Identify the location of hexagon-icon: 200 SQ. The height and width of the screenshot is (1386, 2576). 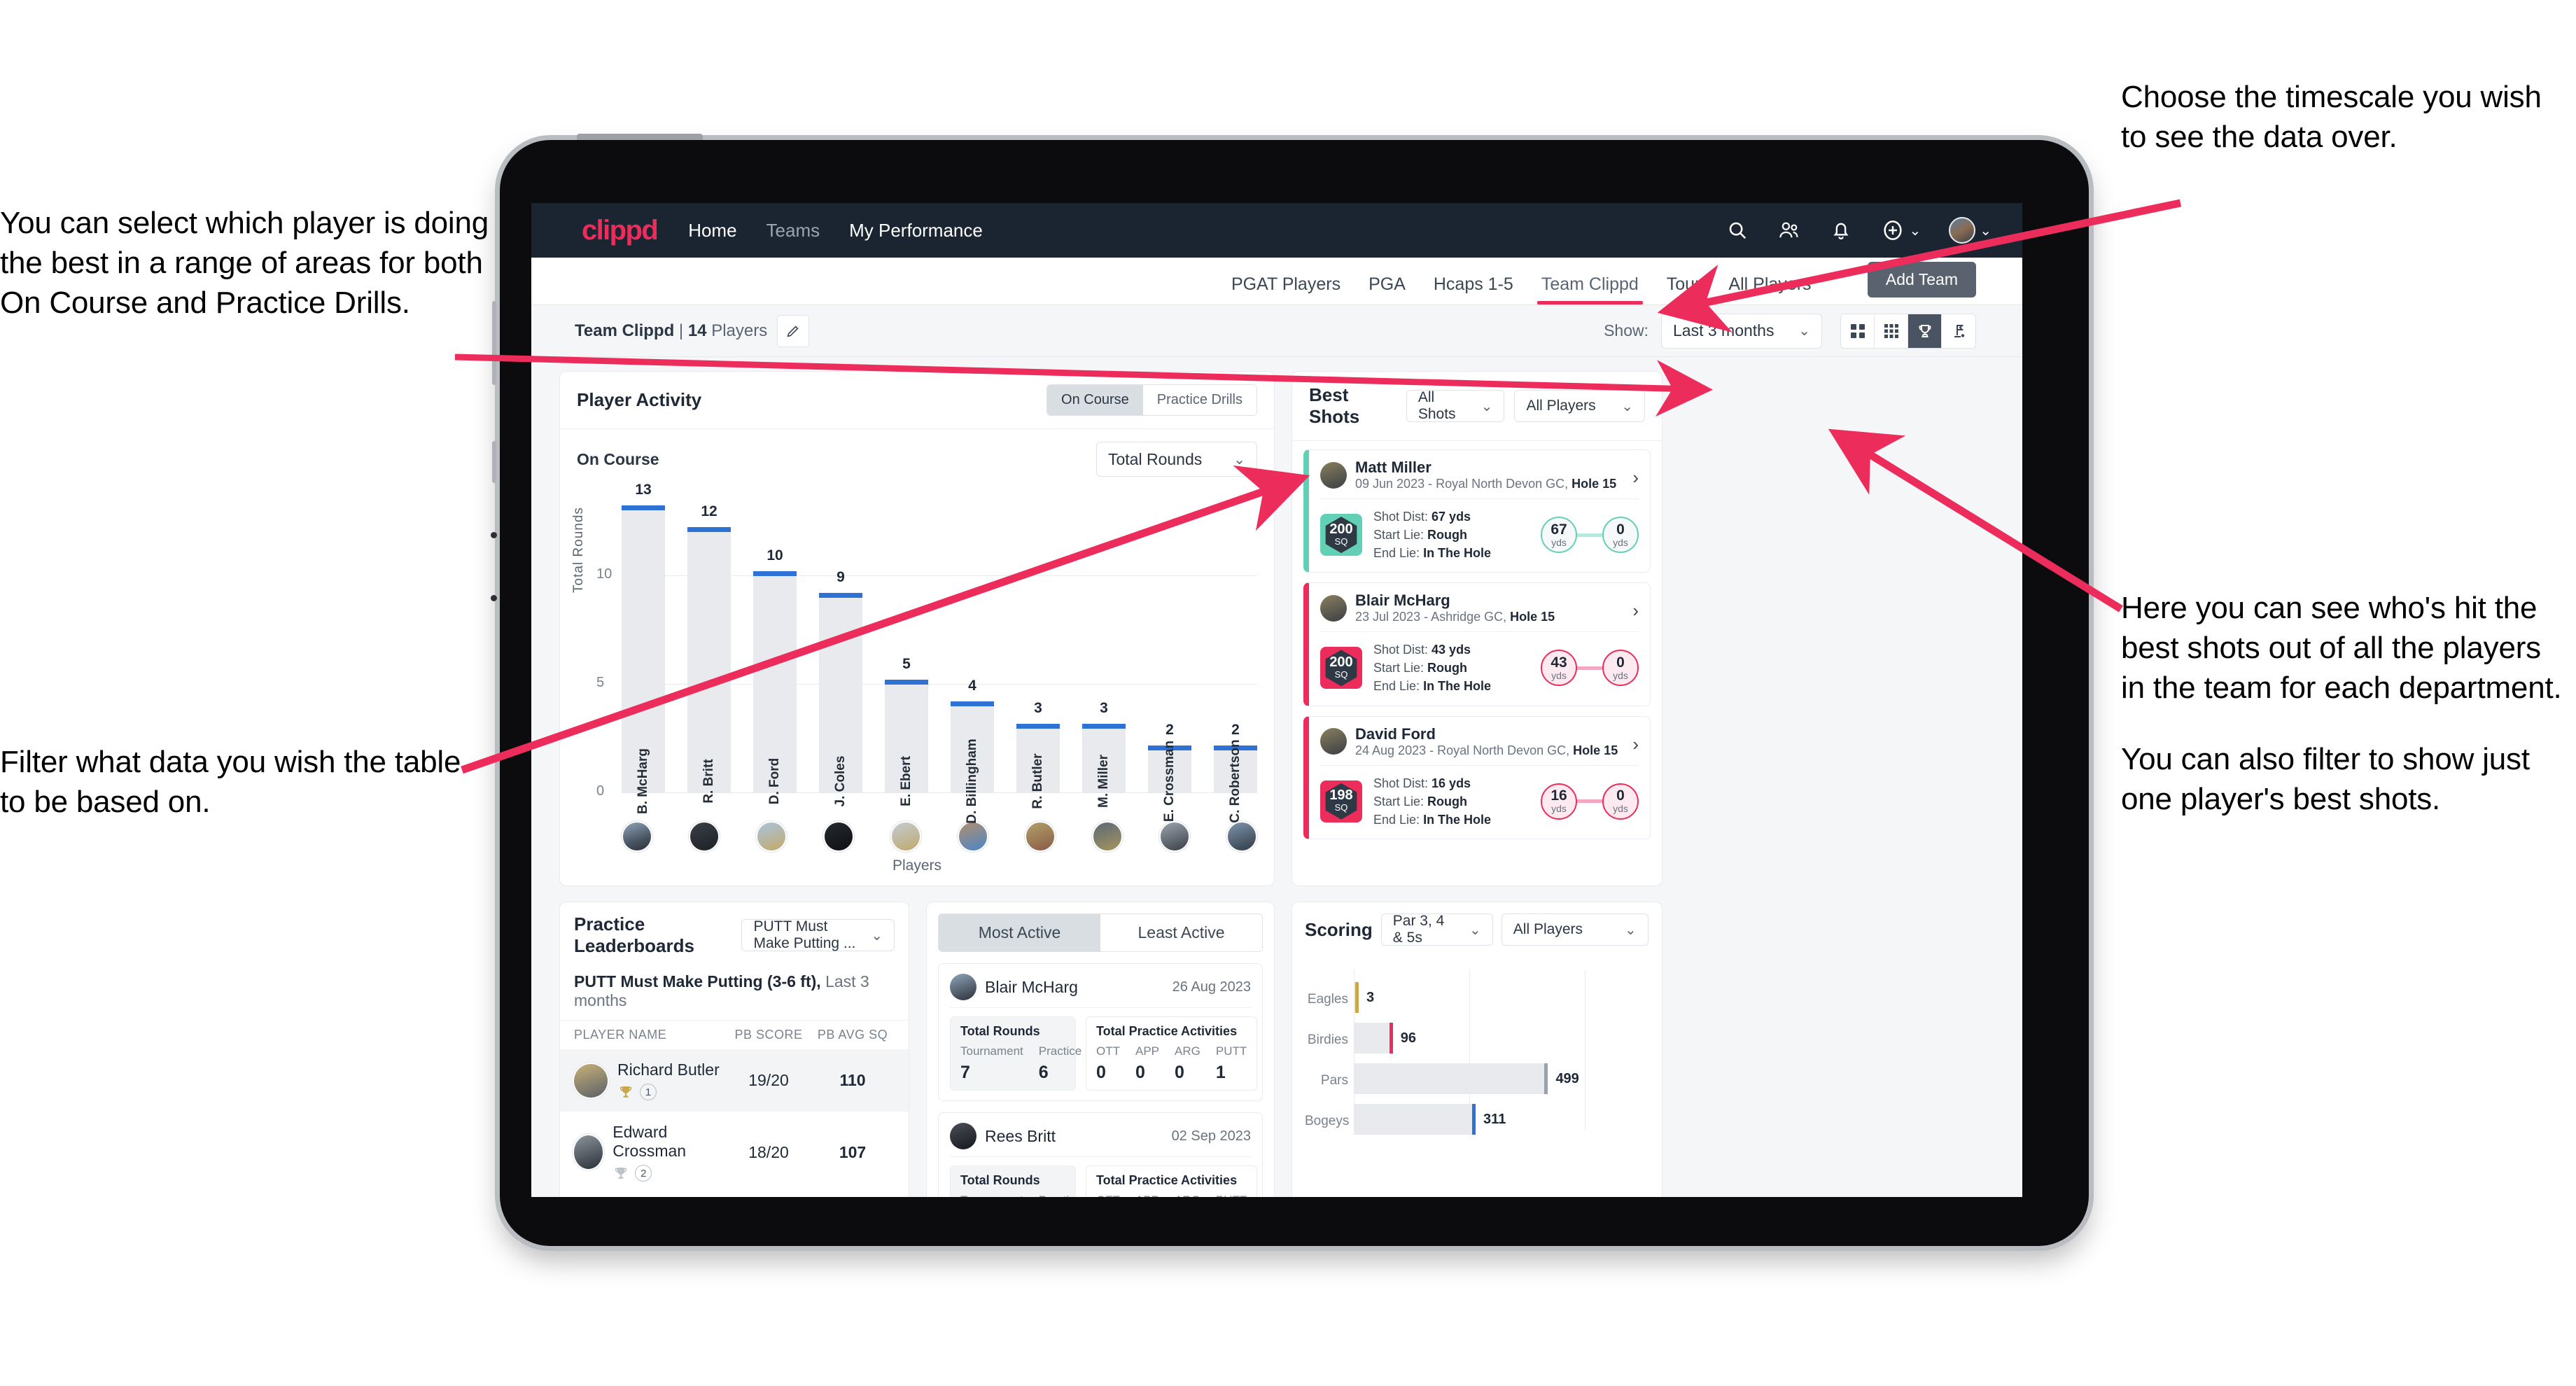
(1341, 668).